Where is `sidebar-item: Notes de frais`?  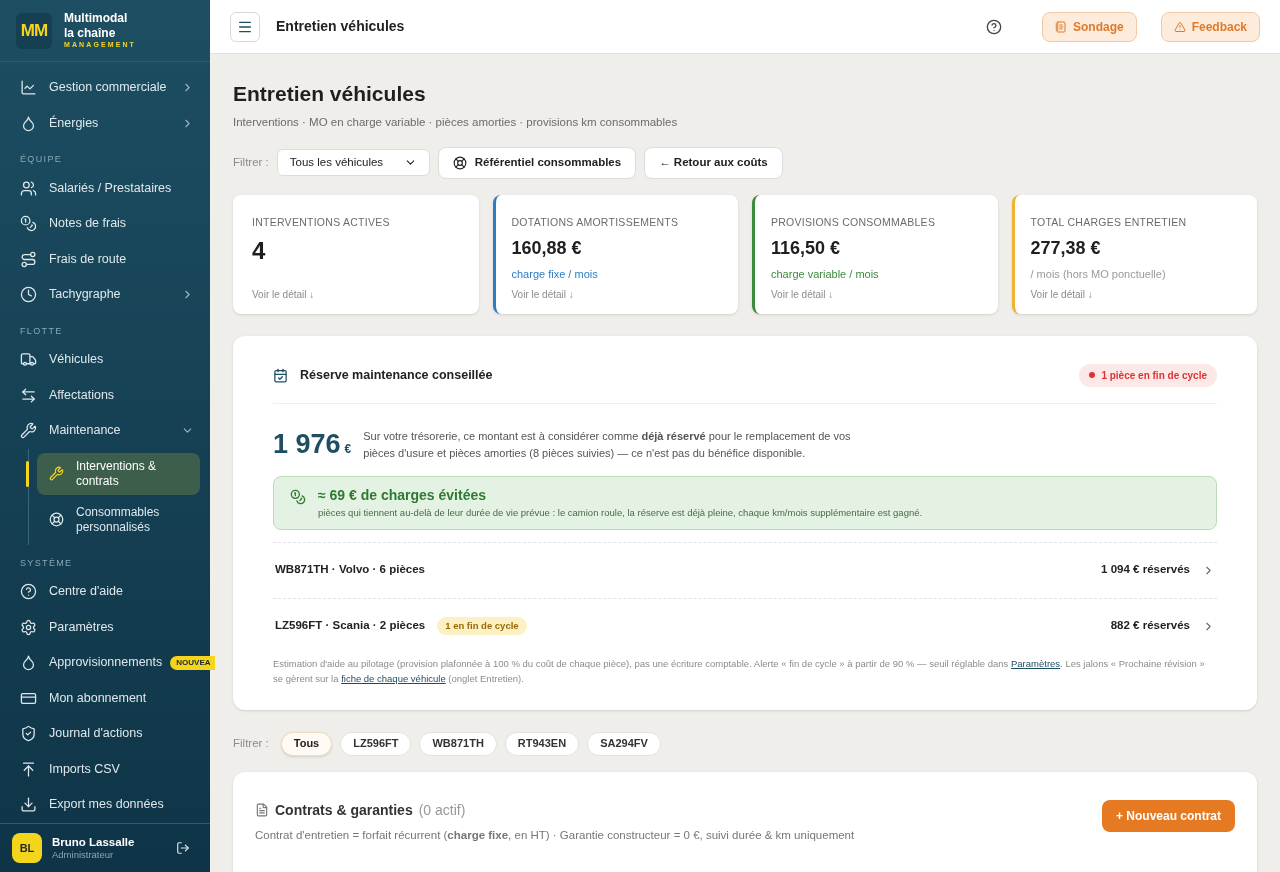
sidebar-item: Notes de frais is located at coordinates (105, 224).